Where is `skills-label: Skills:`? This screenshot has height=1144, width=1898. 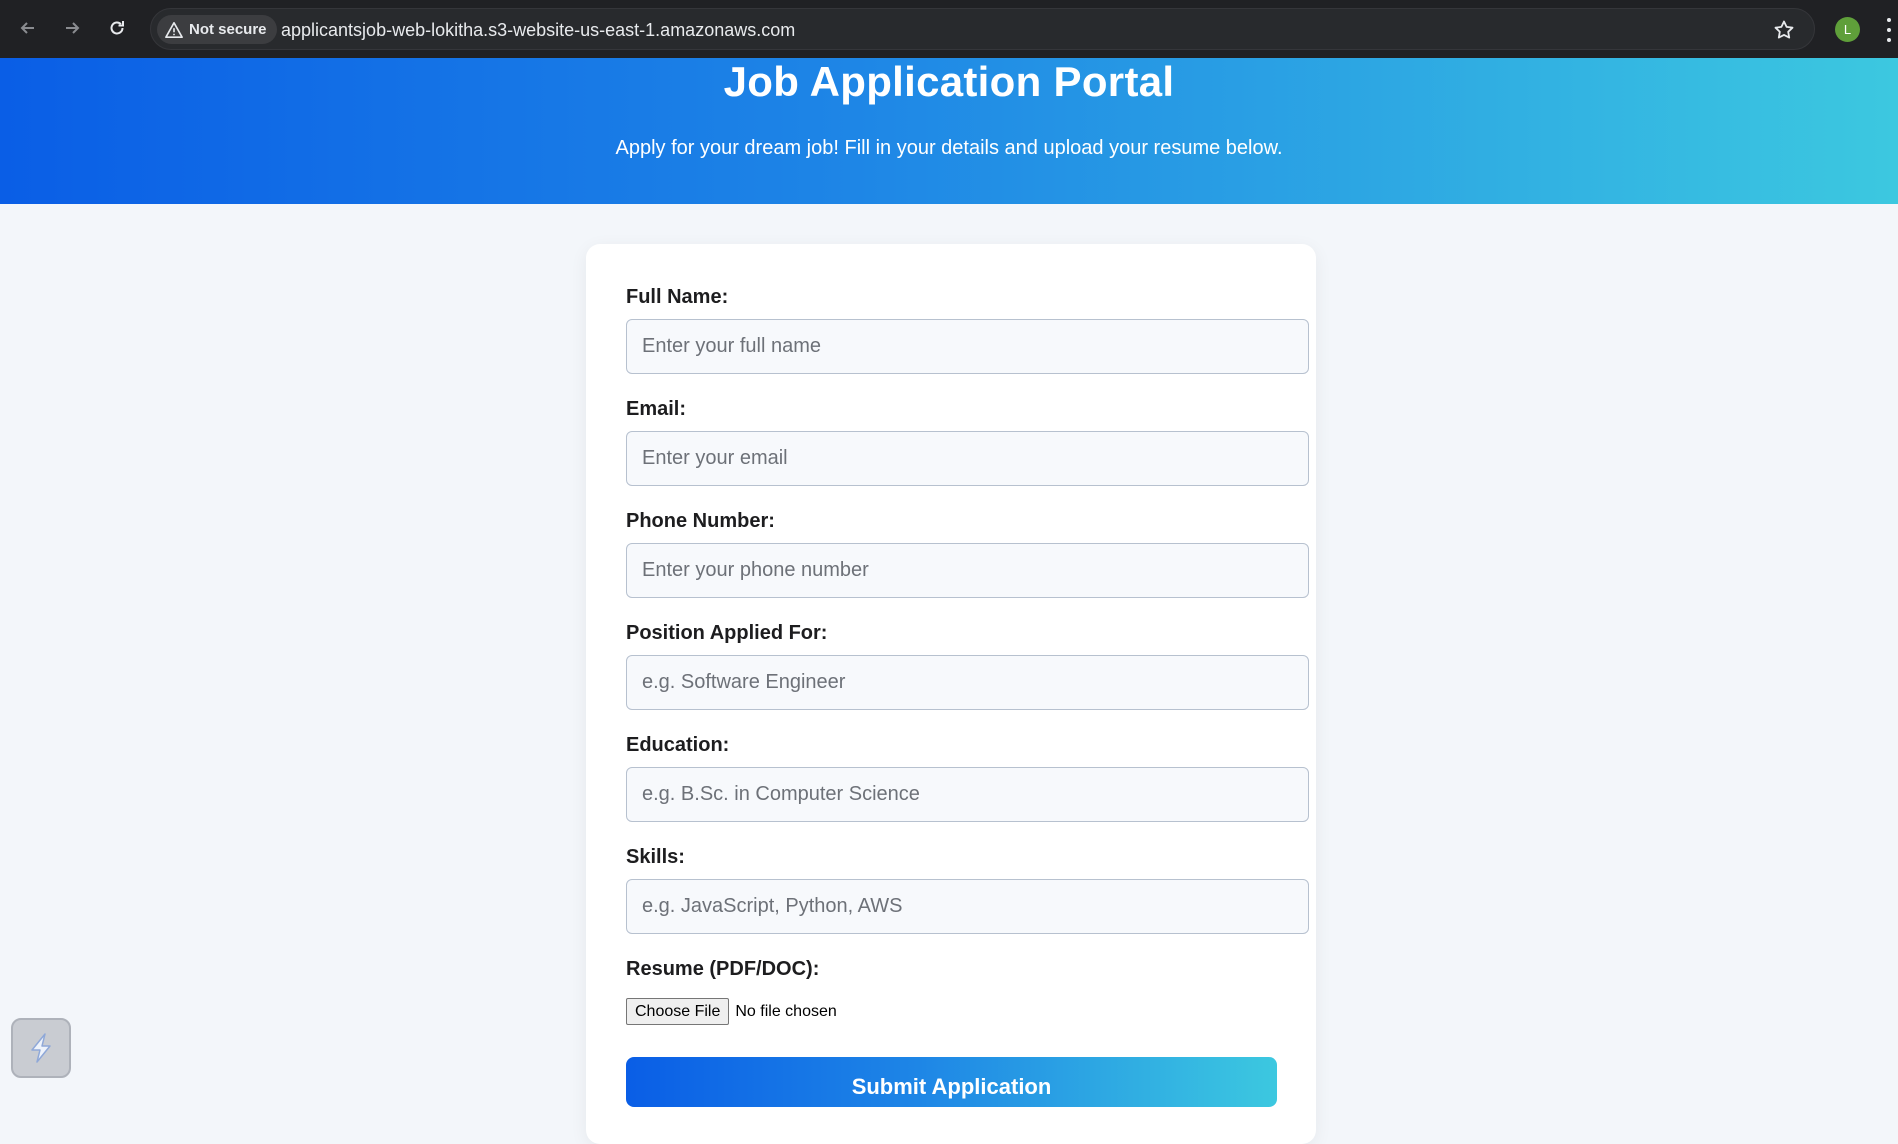 skills-label: Skills: is located at coordinates (655, 857).